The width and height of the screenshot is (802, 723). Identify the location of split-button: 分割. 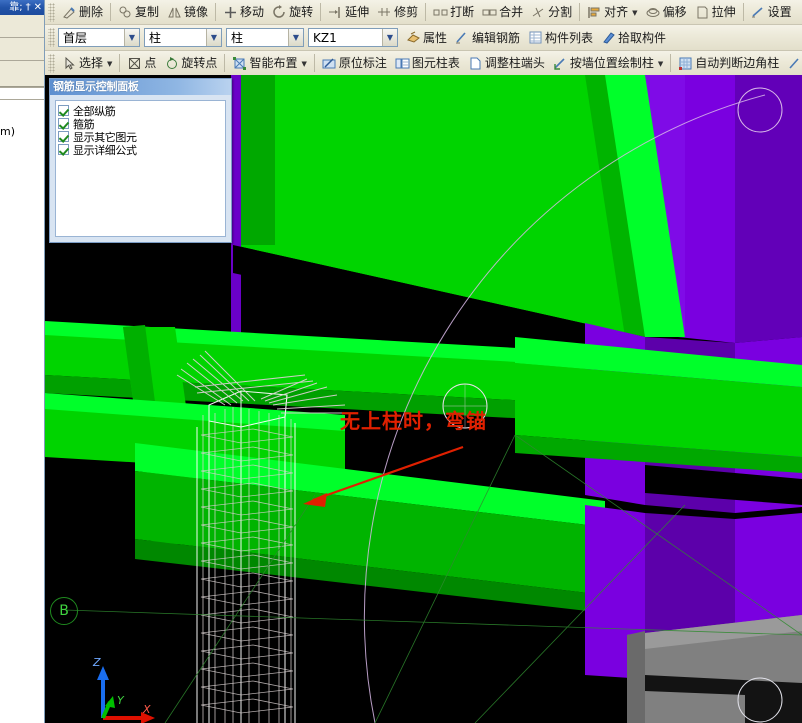
(551, 12).